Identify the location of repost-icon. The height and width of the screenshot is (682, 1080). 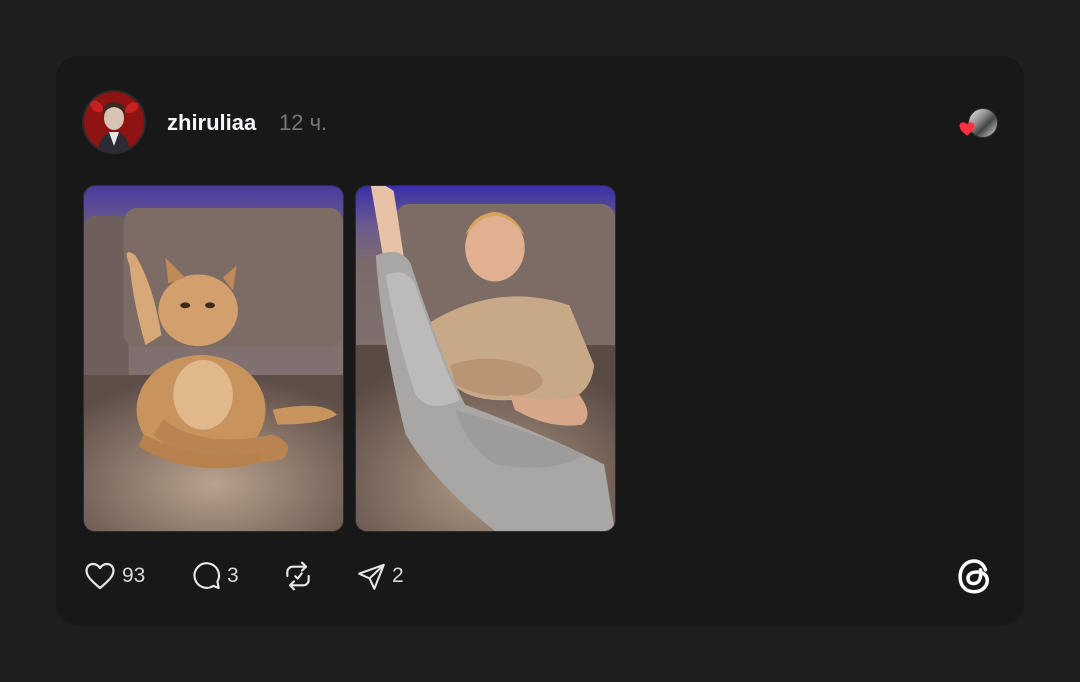
(298, 576).